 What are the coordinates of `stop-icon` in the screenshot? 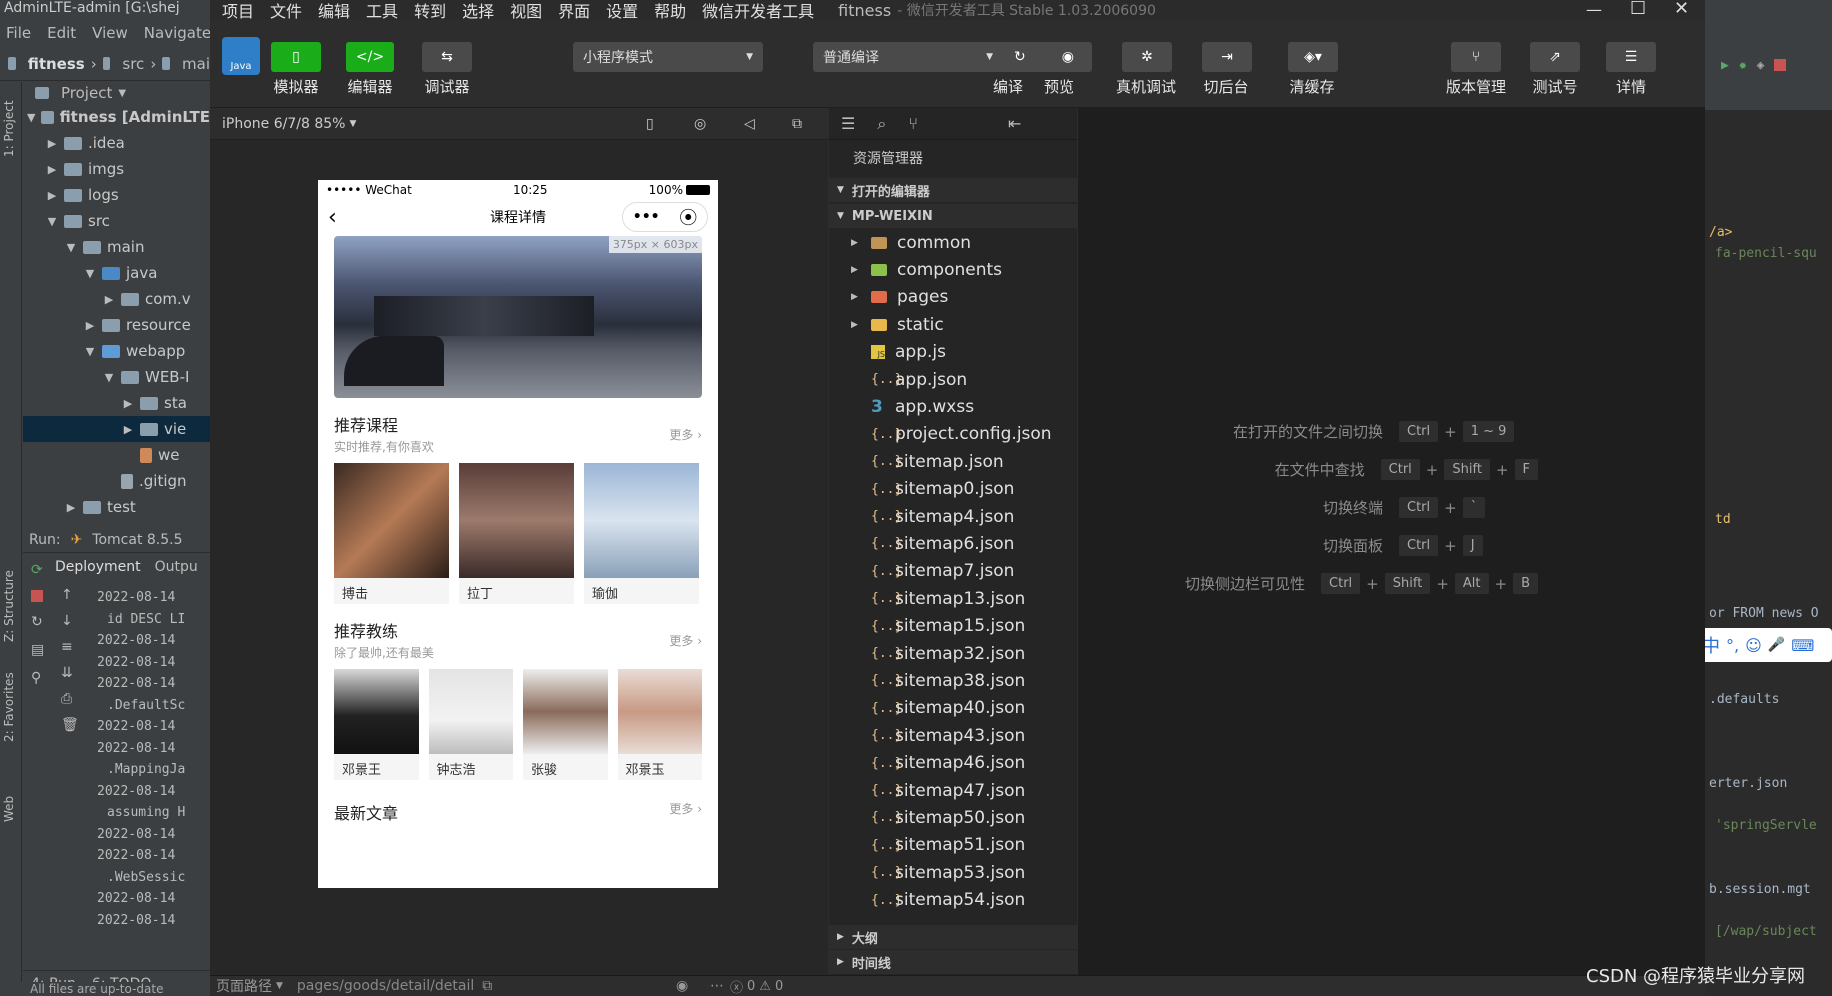 It's located at (37, 596).